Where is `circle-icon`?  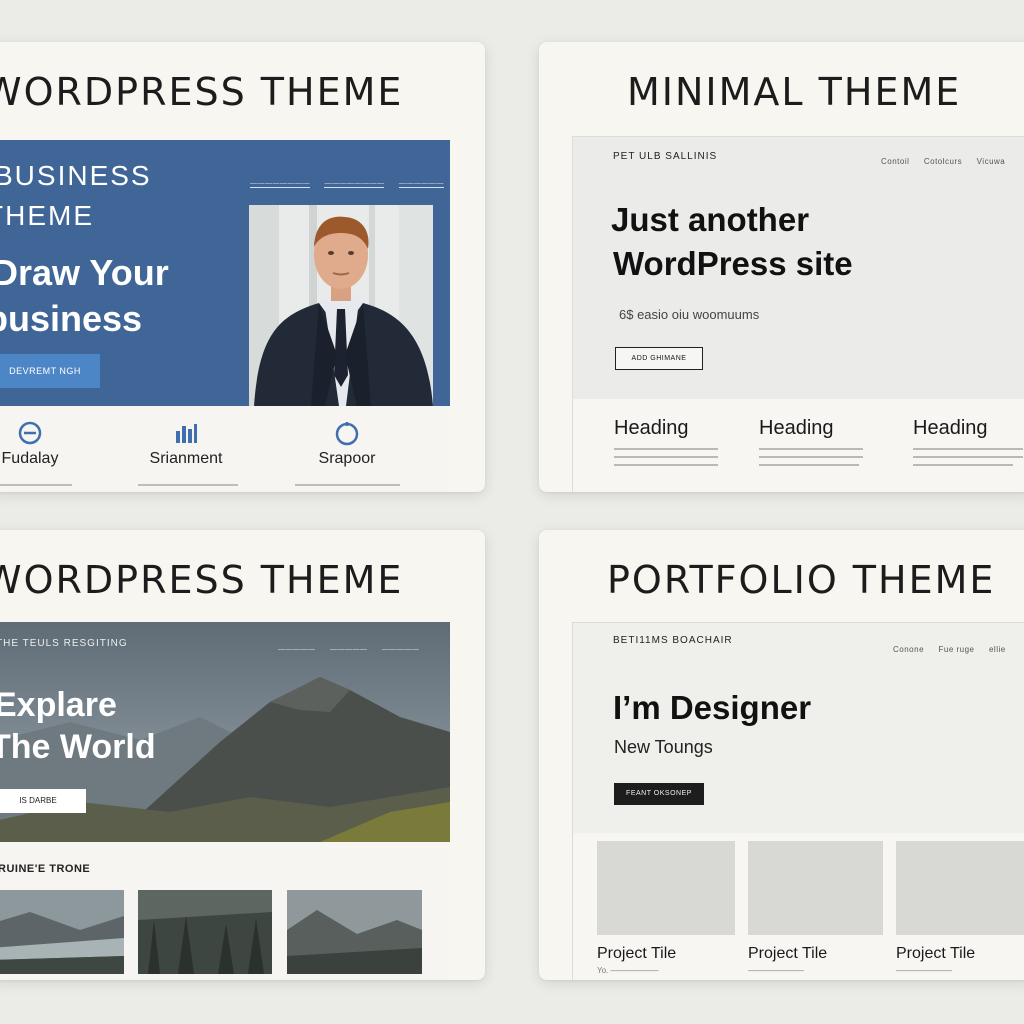 circle-icon is located at coordinates (347, 434).